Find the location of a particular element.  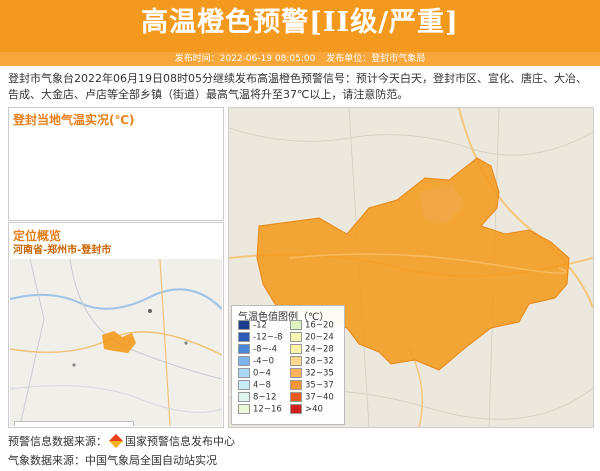

legend-item: 20~24 is located at coordinates (312, 337).